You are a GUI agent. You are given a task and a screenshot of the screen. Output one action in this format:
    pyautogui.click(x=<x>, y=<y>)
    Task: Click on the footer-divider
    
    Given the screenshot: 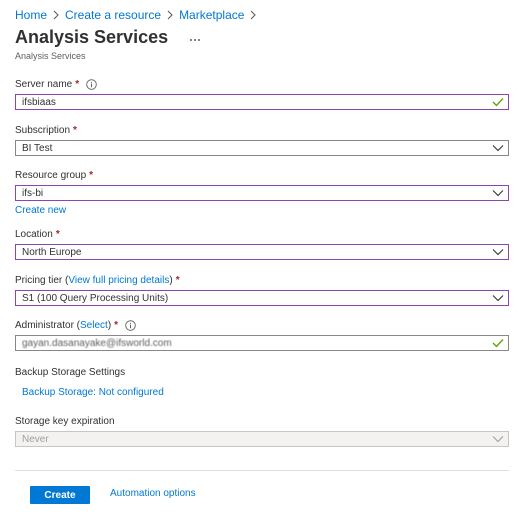 What is the action you would take?
    pyautogui.click(x=262, y=470)
    